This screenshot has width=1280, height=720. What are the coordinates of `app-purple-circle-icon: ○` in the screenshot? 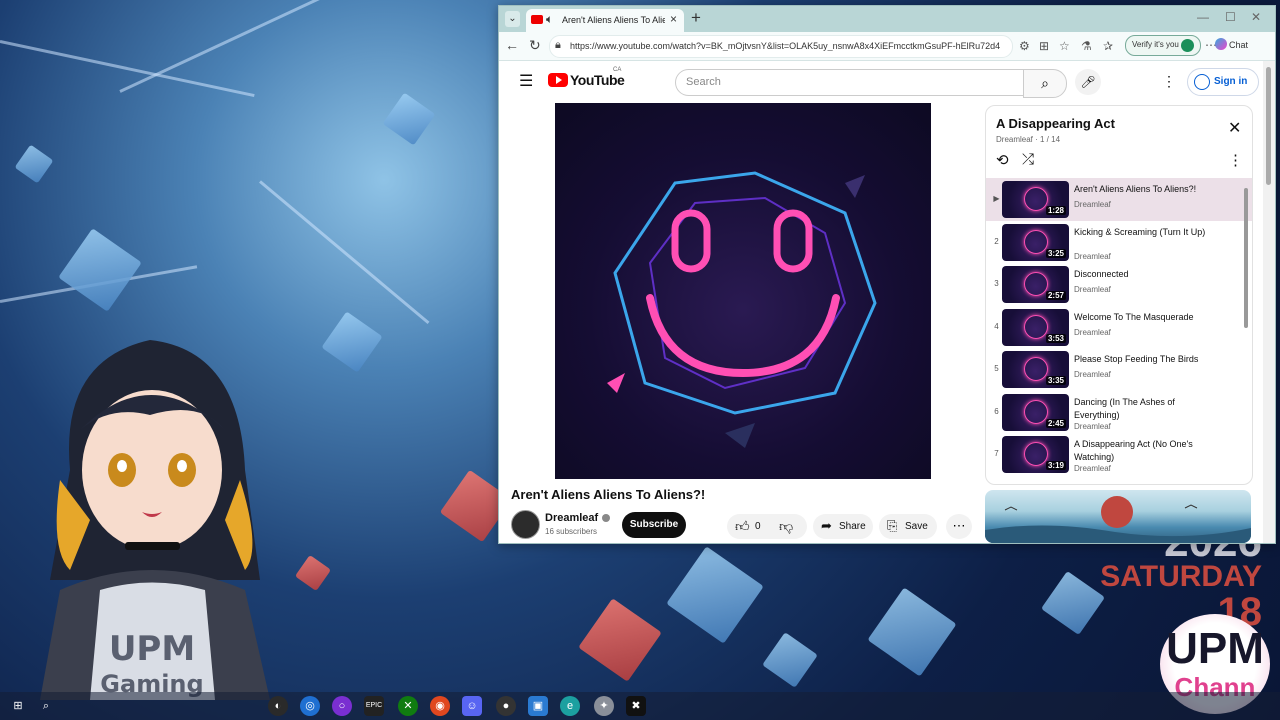 It's located at (342, 706).